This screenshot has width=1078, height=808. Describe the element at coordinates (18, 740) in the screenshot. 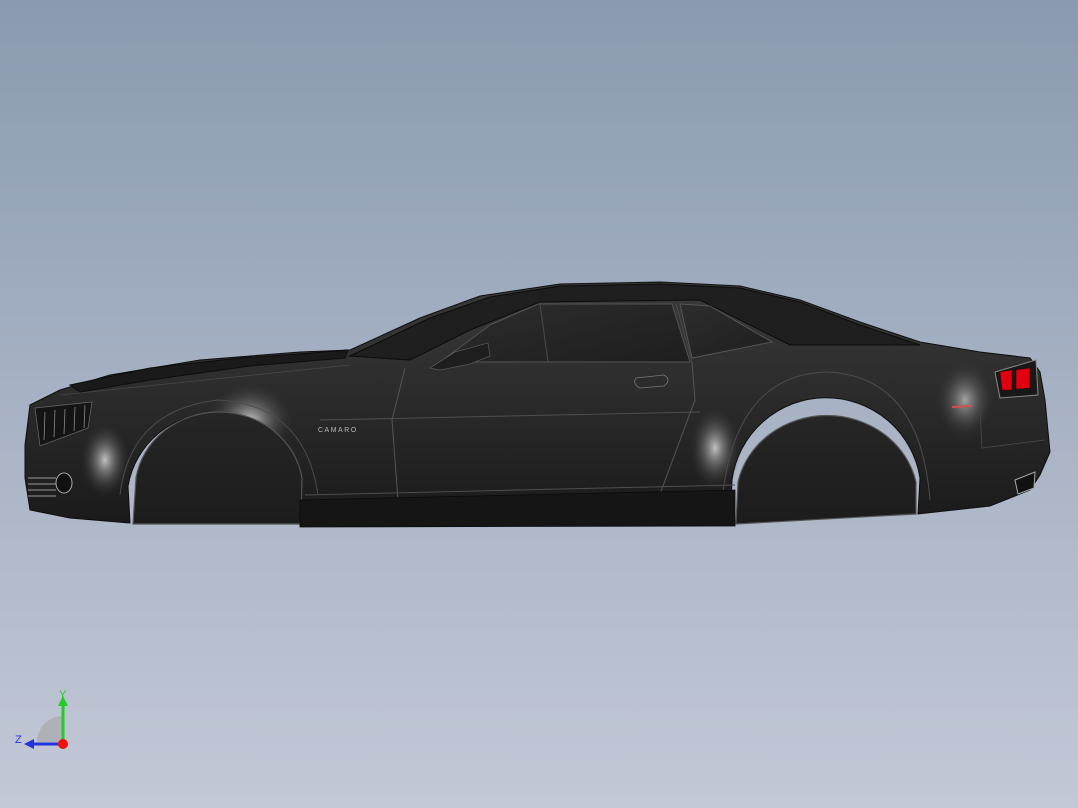

I see `triad-z-label: Z` at that location.